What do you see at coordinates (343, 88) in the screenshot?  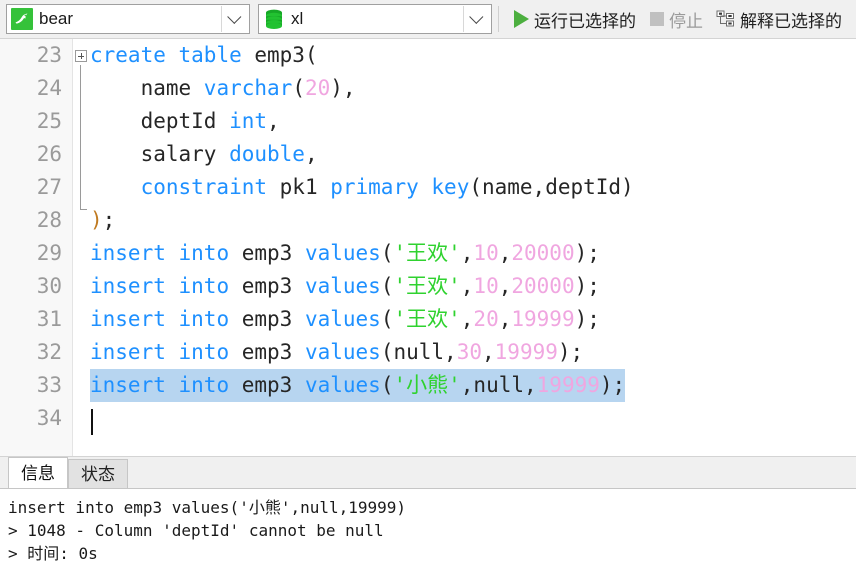 I see `code-token: ),` at bounding box center [343, 88].